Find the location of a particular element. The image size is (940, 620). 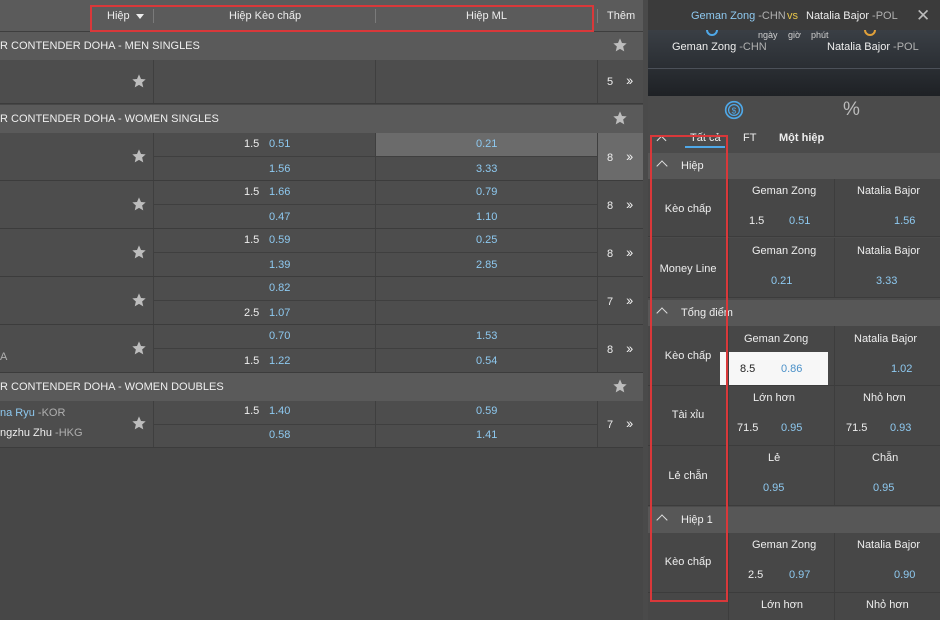

odds-value: 1.22 is located at coordinates (279, 361).